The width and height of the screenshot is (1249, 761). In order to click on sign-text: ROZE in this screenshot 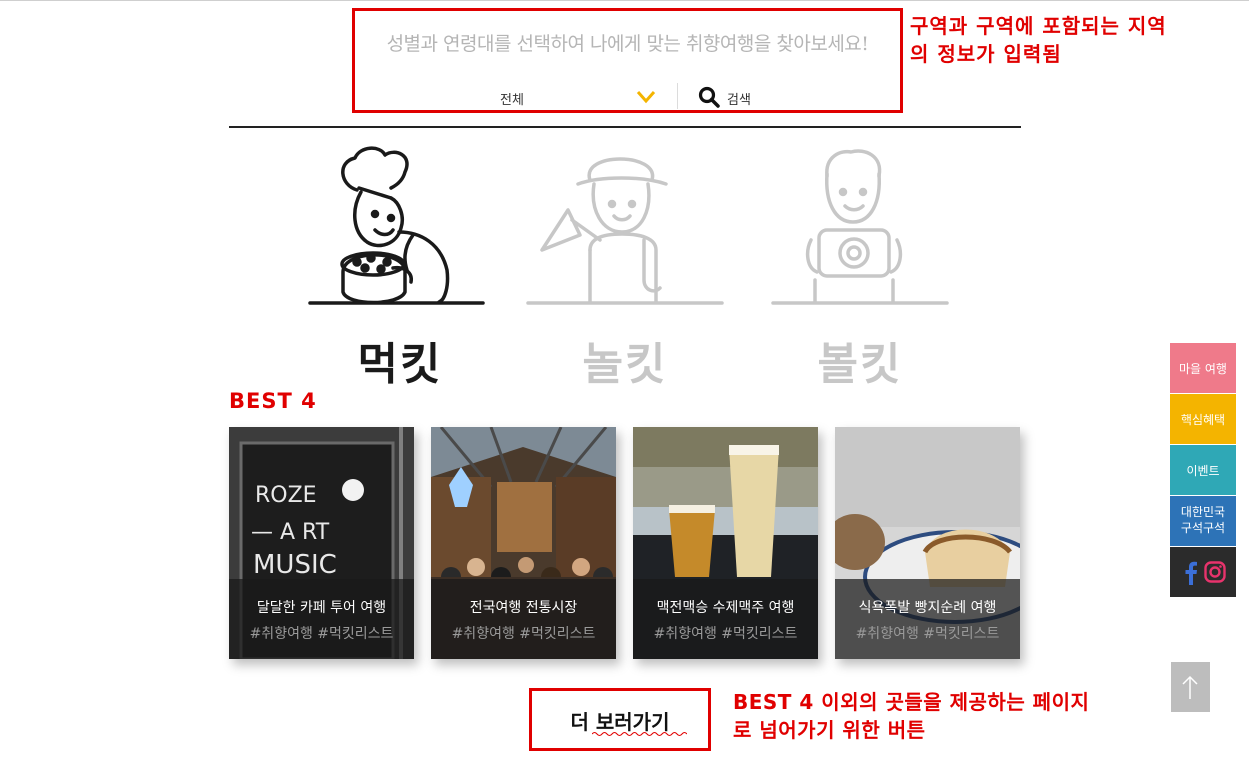, I will do `click(286, 495)`.